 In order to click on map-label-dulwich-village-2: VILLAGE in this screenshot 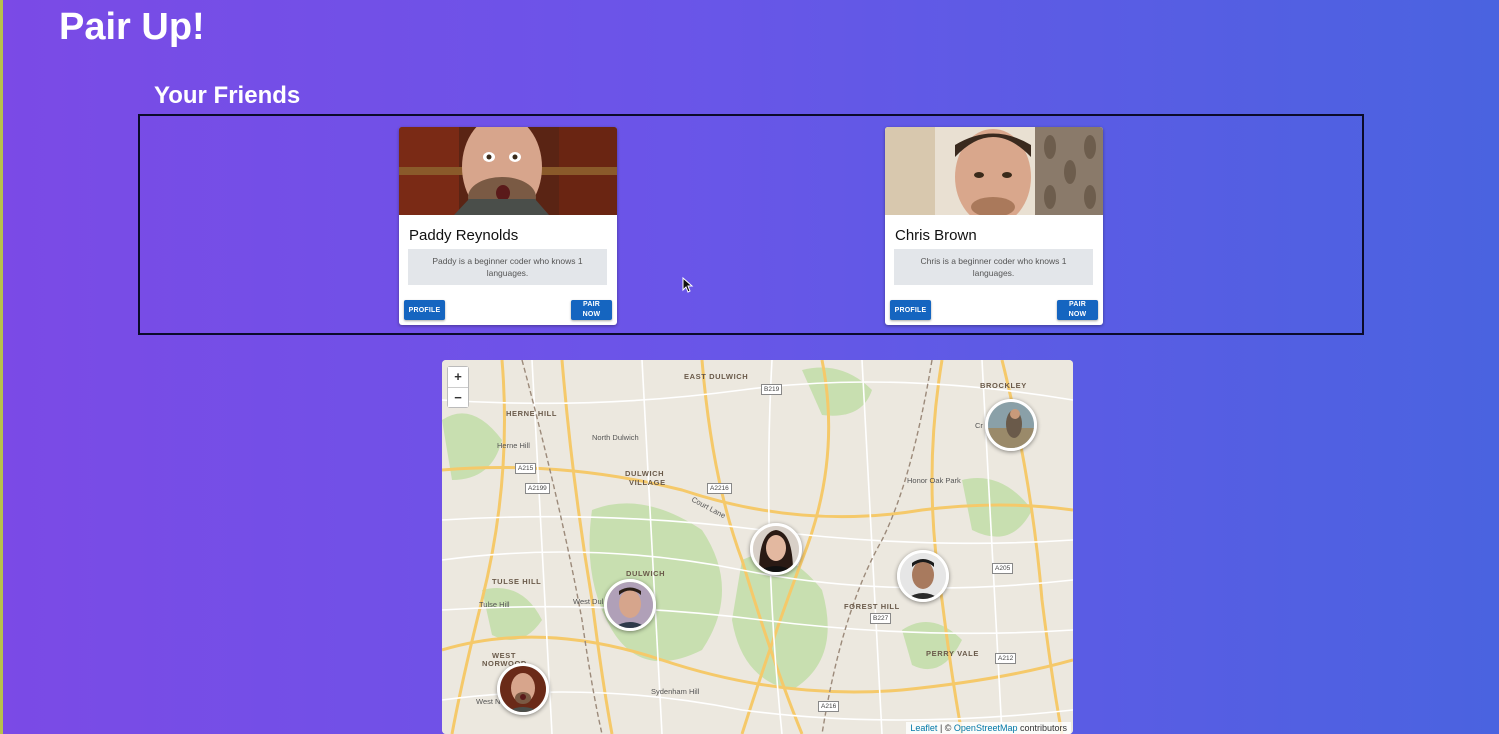, I will do `click(647, 482)`.